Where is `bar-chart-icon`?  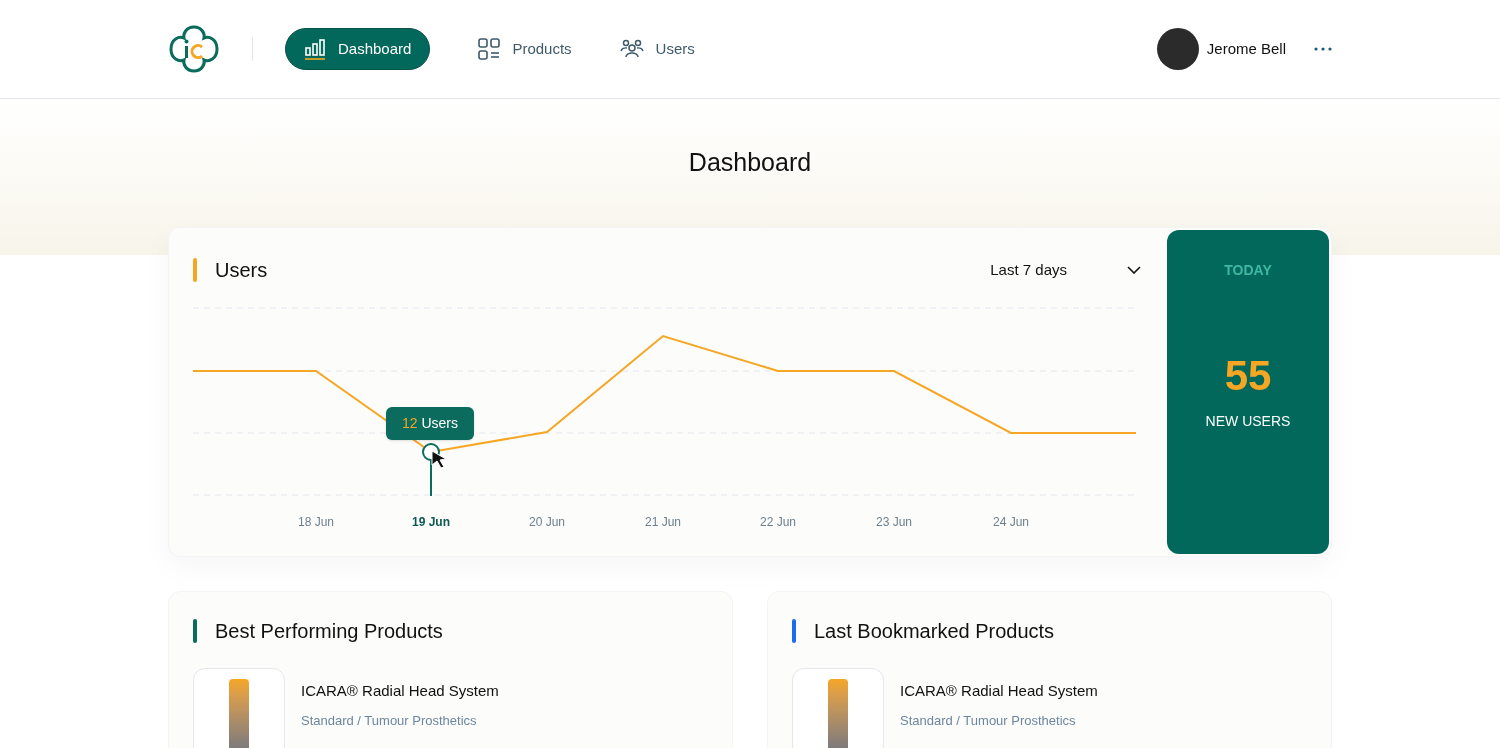 bar-chart-icon is located at coordinates (315, 49).